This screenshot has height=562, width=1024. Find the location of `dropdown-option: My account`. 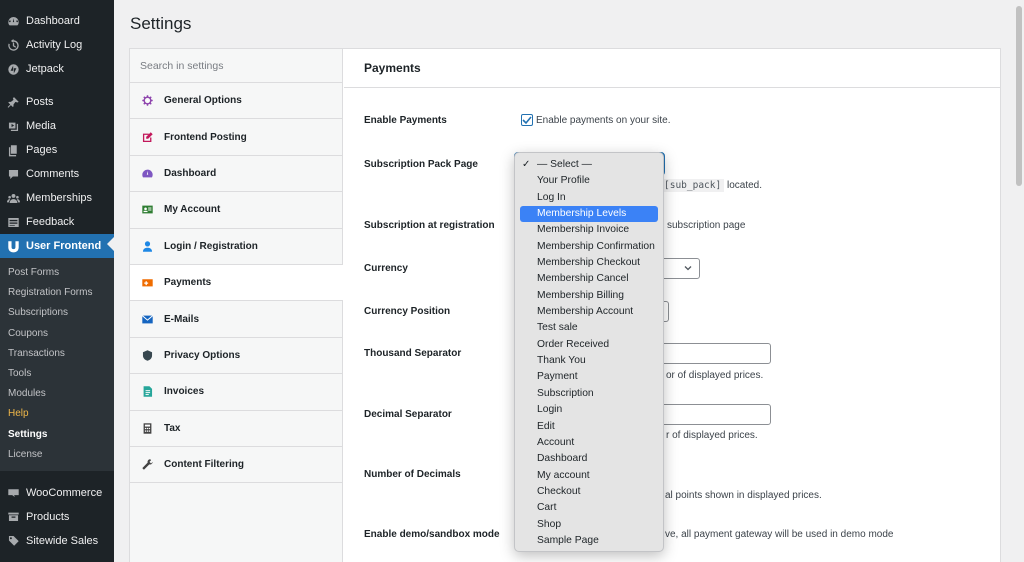

dropdown-option: My account is located at coordinates (589, 476).